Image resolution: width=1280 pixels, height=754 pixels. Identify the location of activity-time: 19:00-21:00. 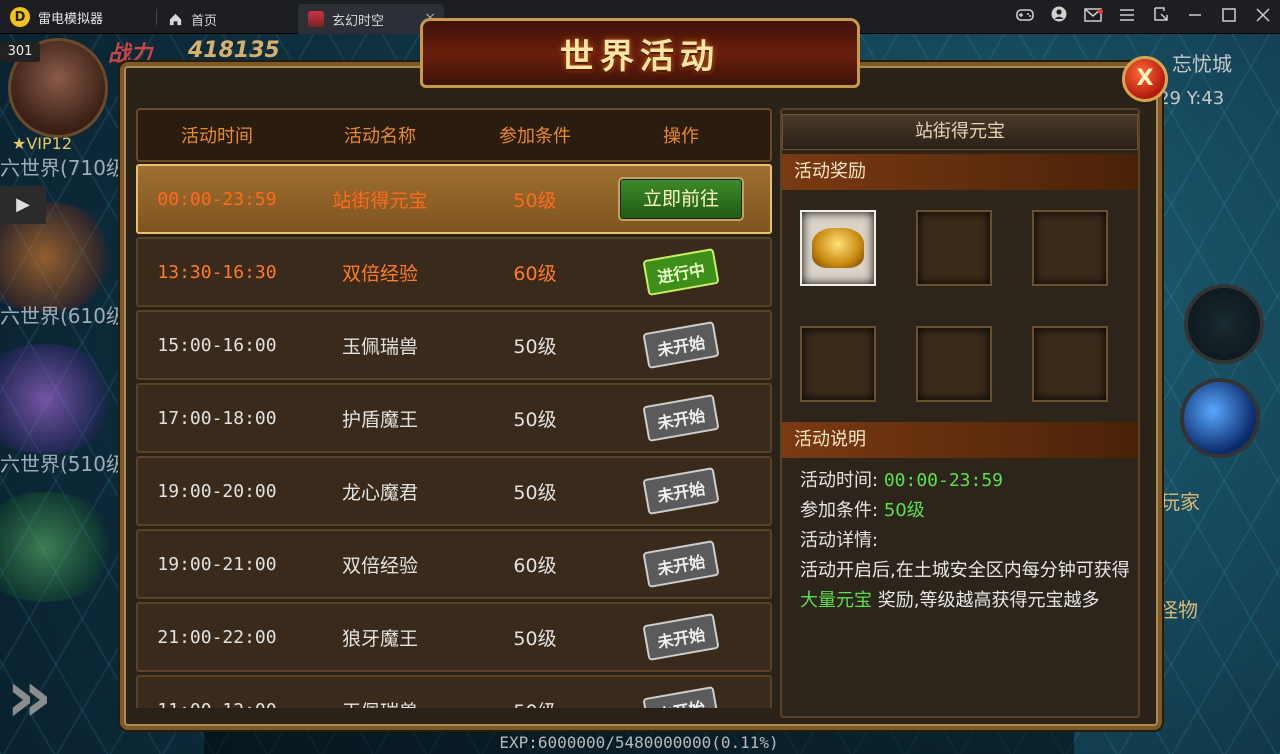
(217, 564).